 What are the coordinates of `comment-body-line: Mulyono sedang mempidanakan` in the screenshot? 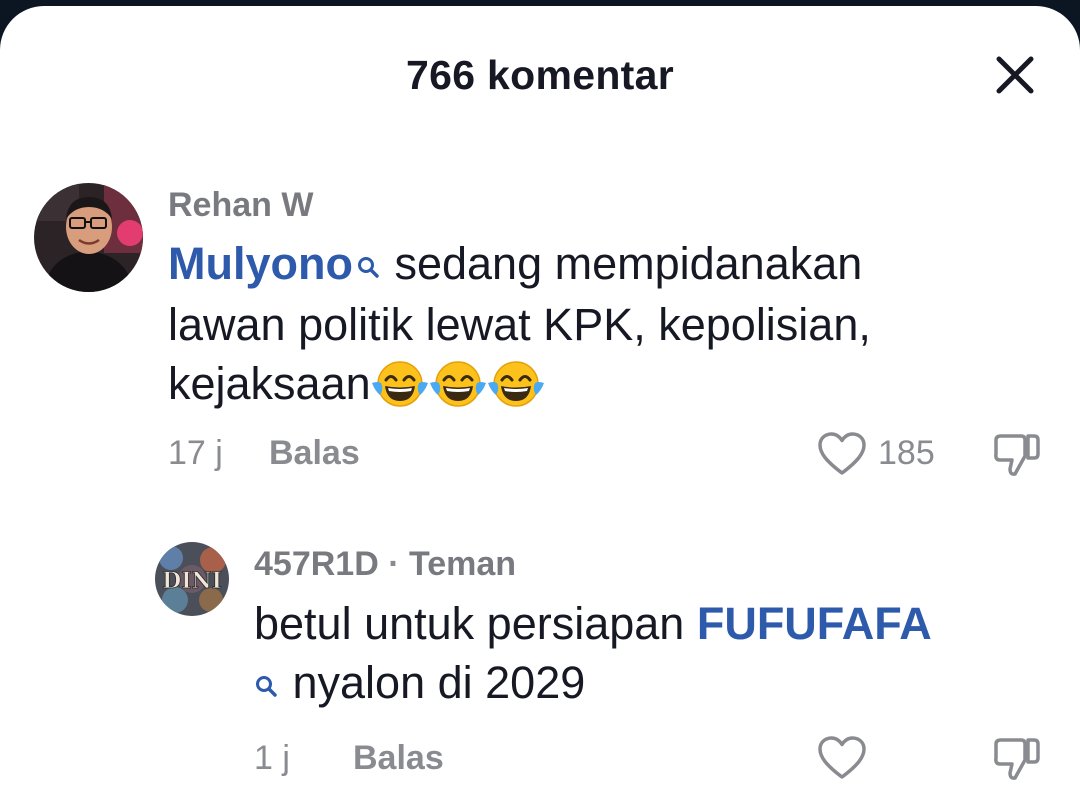 It's located at (608, 264).